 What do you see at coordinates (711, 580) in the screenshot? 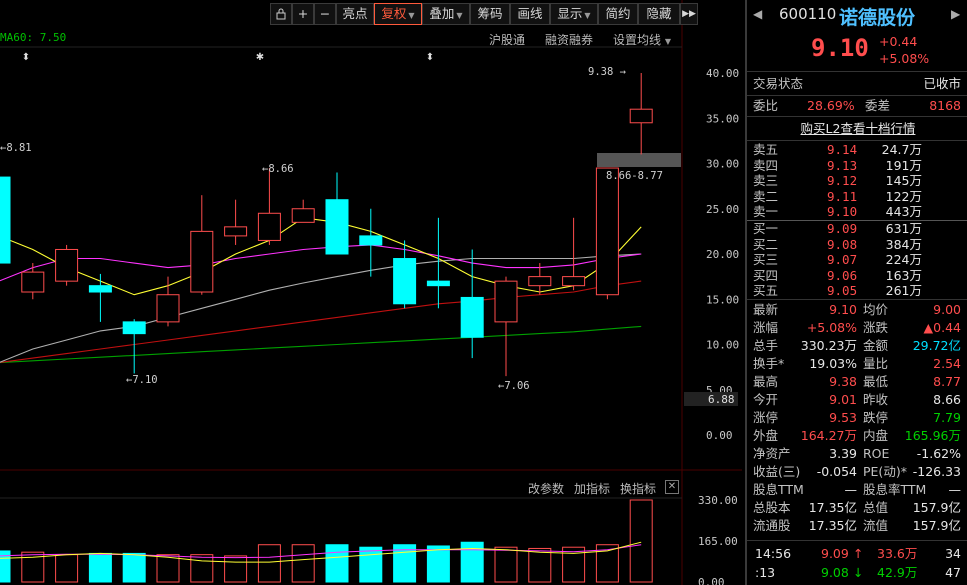
I see `volume-tick-label: 0.00` at bounding box center [711, 580].